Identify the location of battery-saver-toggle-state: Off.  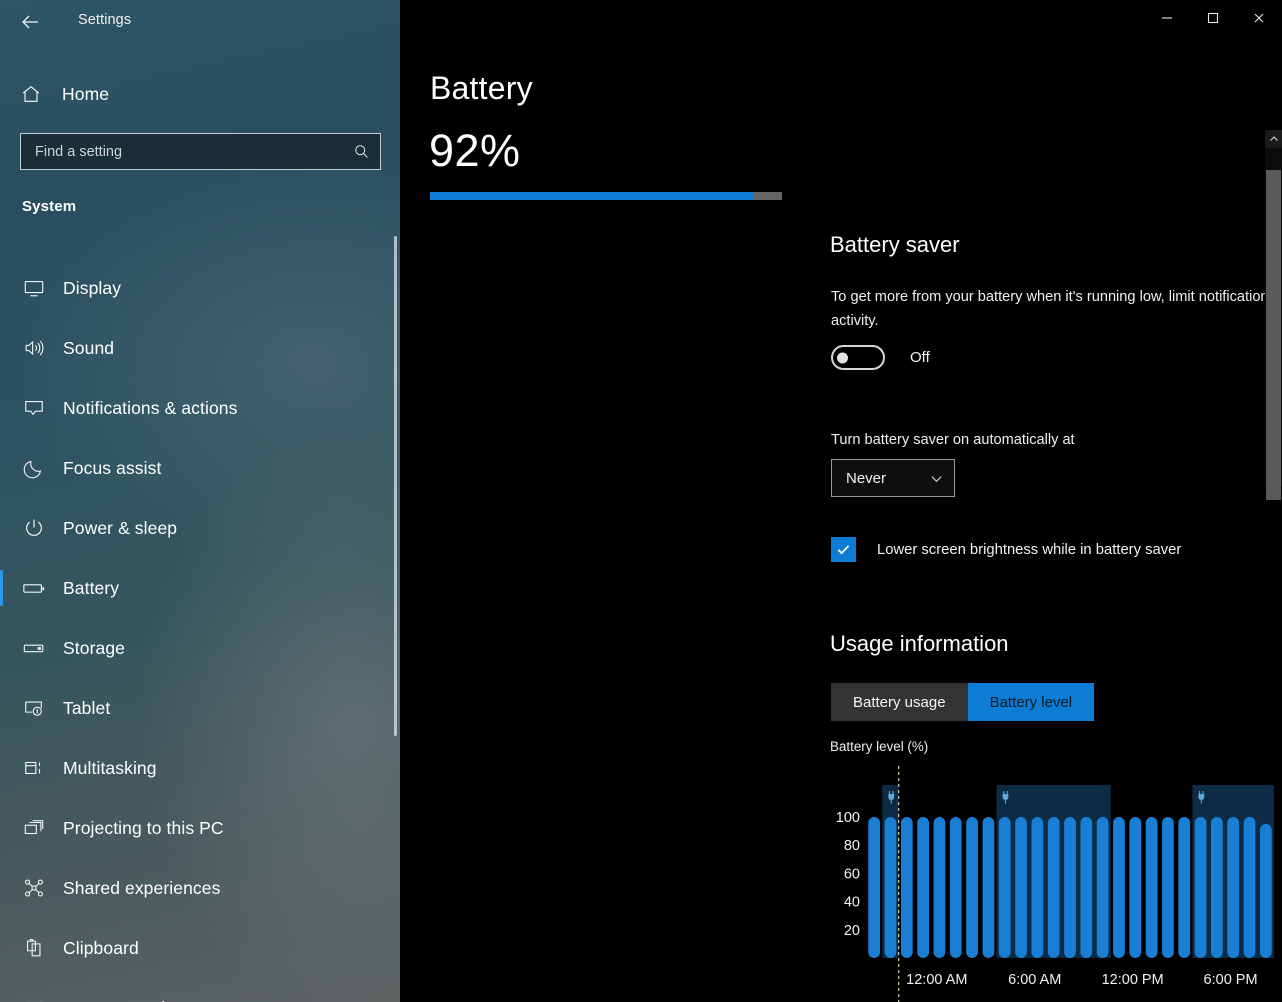
(920, 357).